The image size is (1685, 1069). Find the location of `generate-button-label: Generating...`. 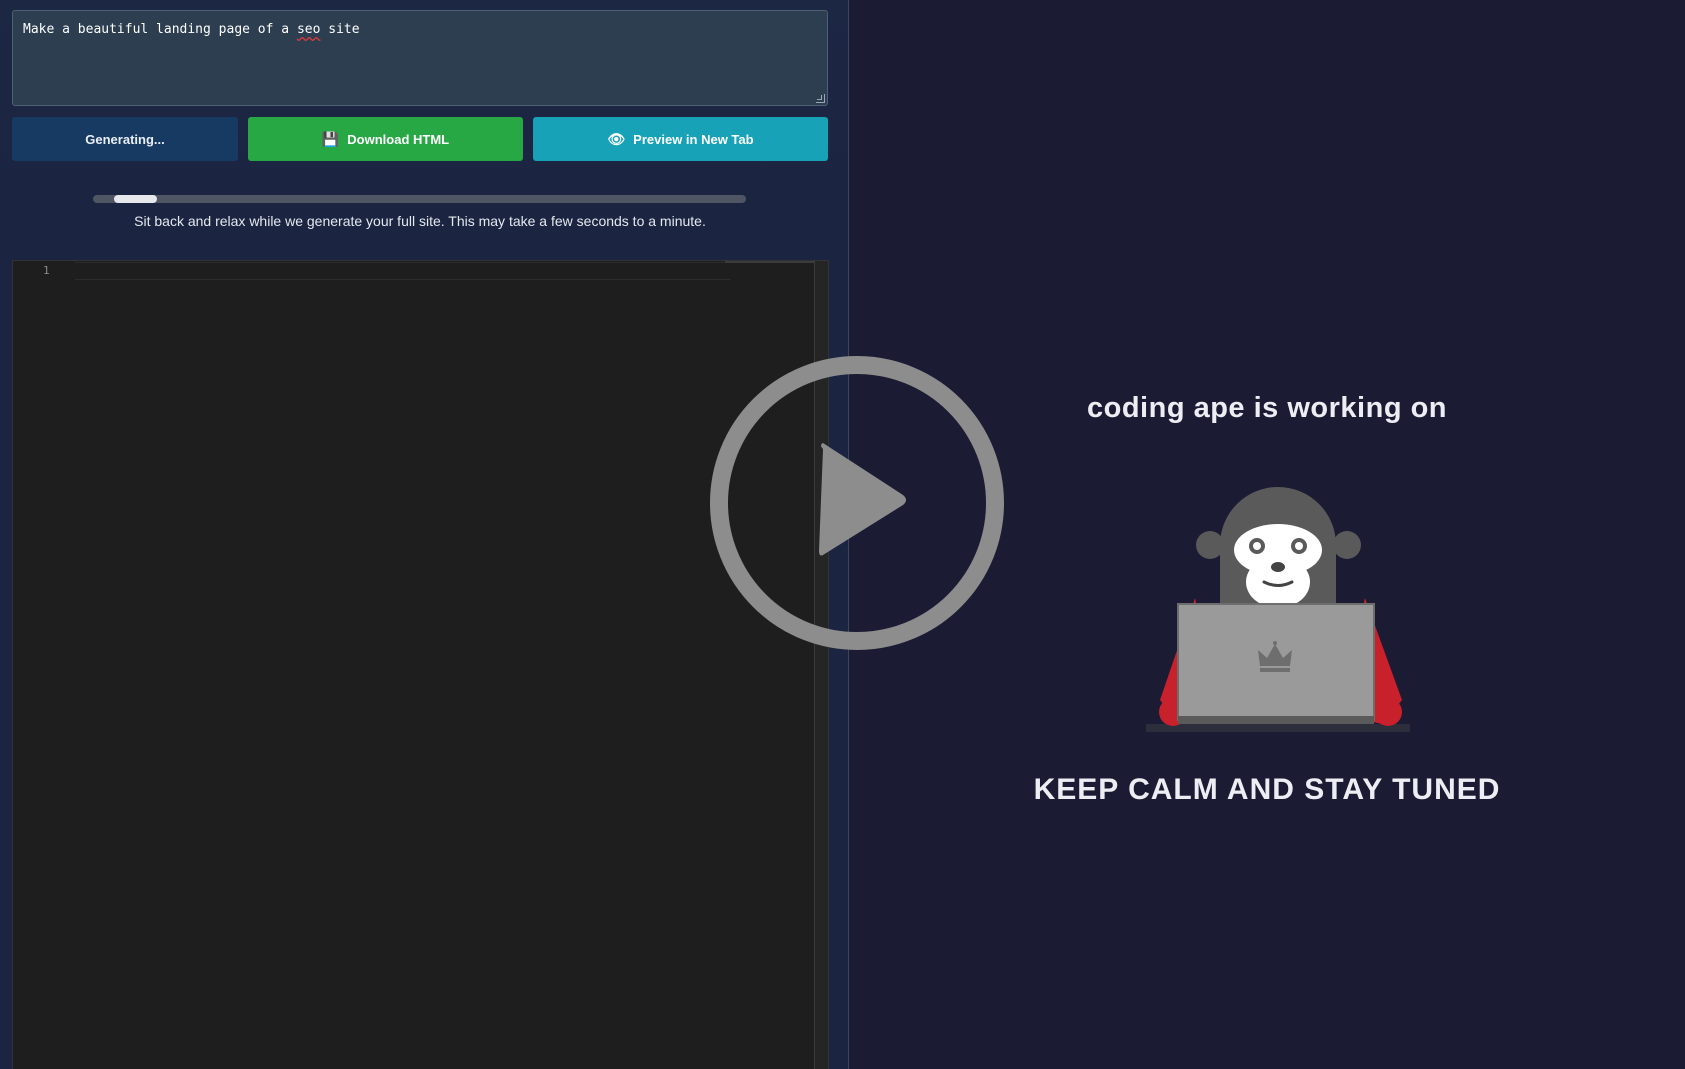

generate-button-label: Generating... is located at coordinates (125, 139).